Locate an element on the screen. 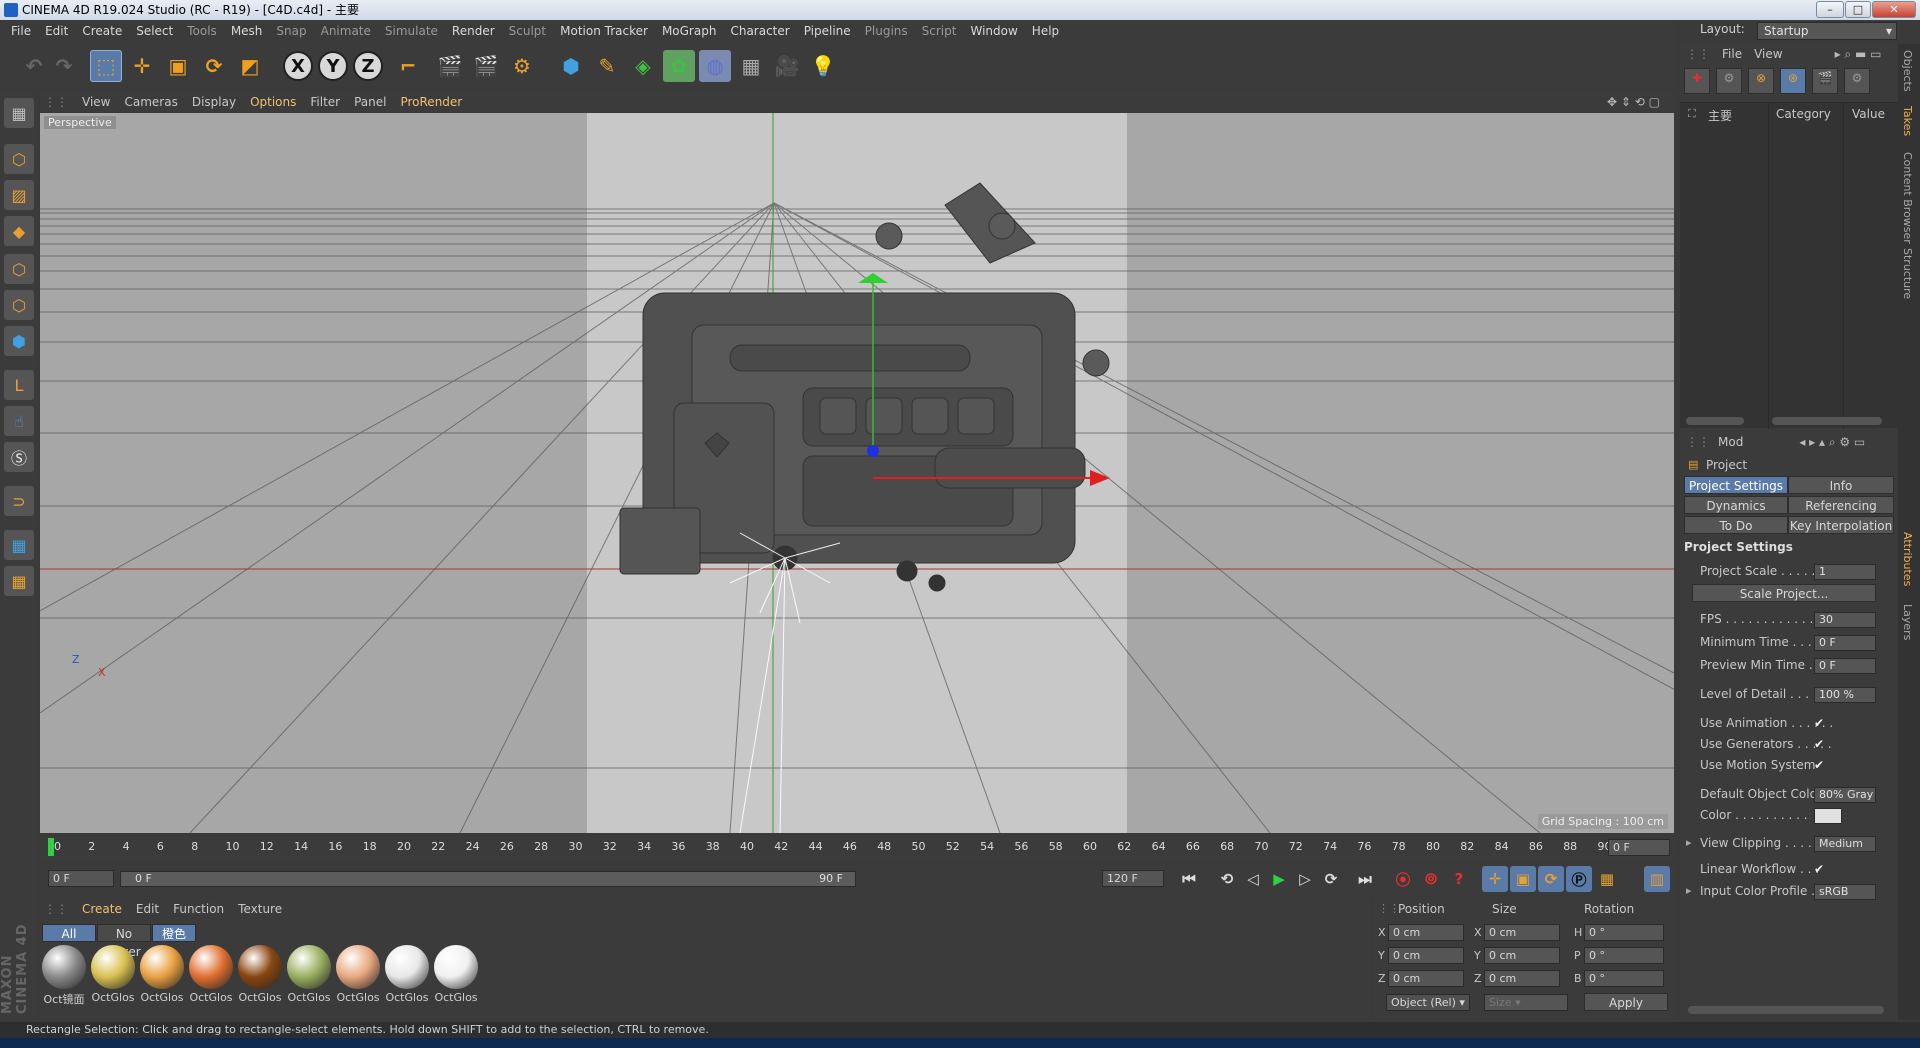 The height and width of the screenshot is (1048, 1920). attribute-nav-icons: ◂ ▸ ▴ ⌕ ⚙ ▭ is located at coordinates (1832, 442).